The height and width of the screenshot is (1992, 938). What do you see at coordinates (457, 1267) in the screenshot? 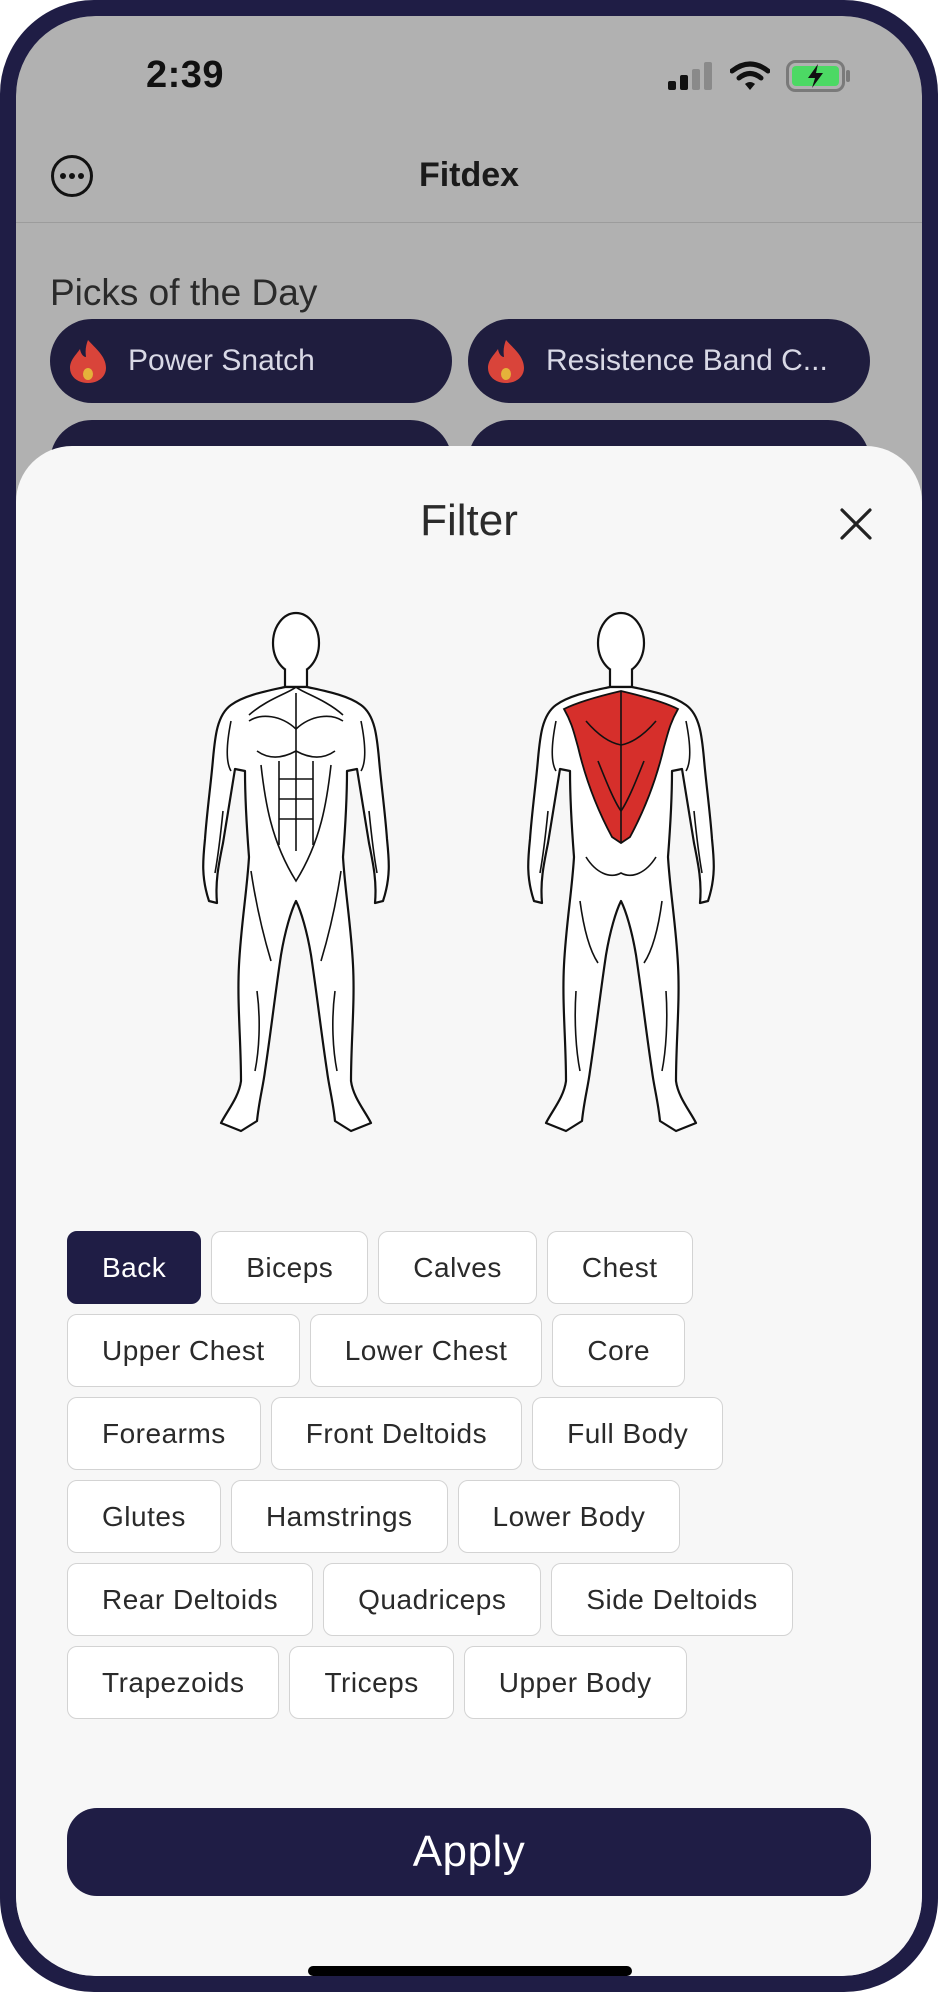
I see `chip-calves: Calves` at bounding box center [457, 1267].